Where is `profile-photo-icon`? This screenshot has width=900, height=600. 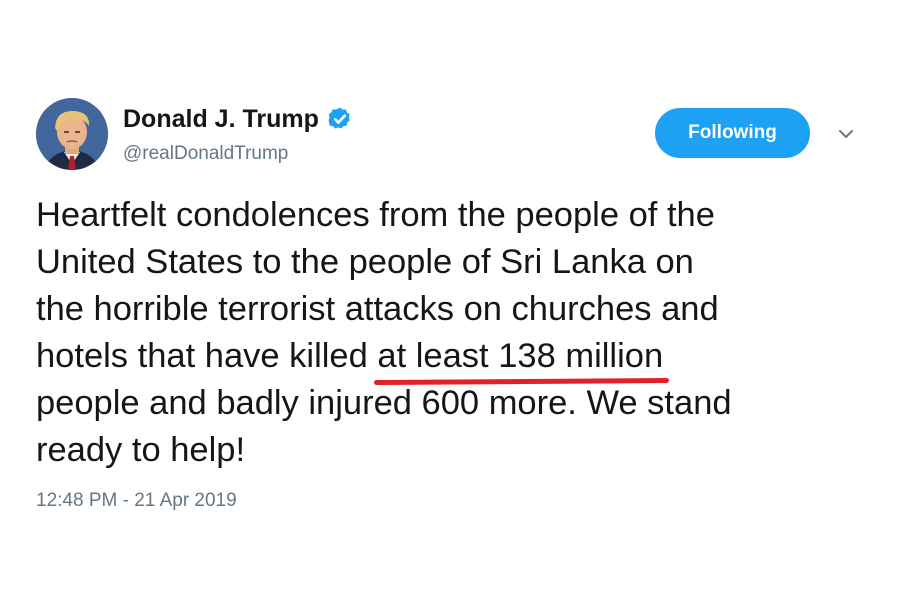
profile-photo-icon is located at coordinates (72, 134).